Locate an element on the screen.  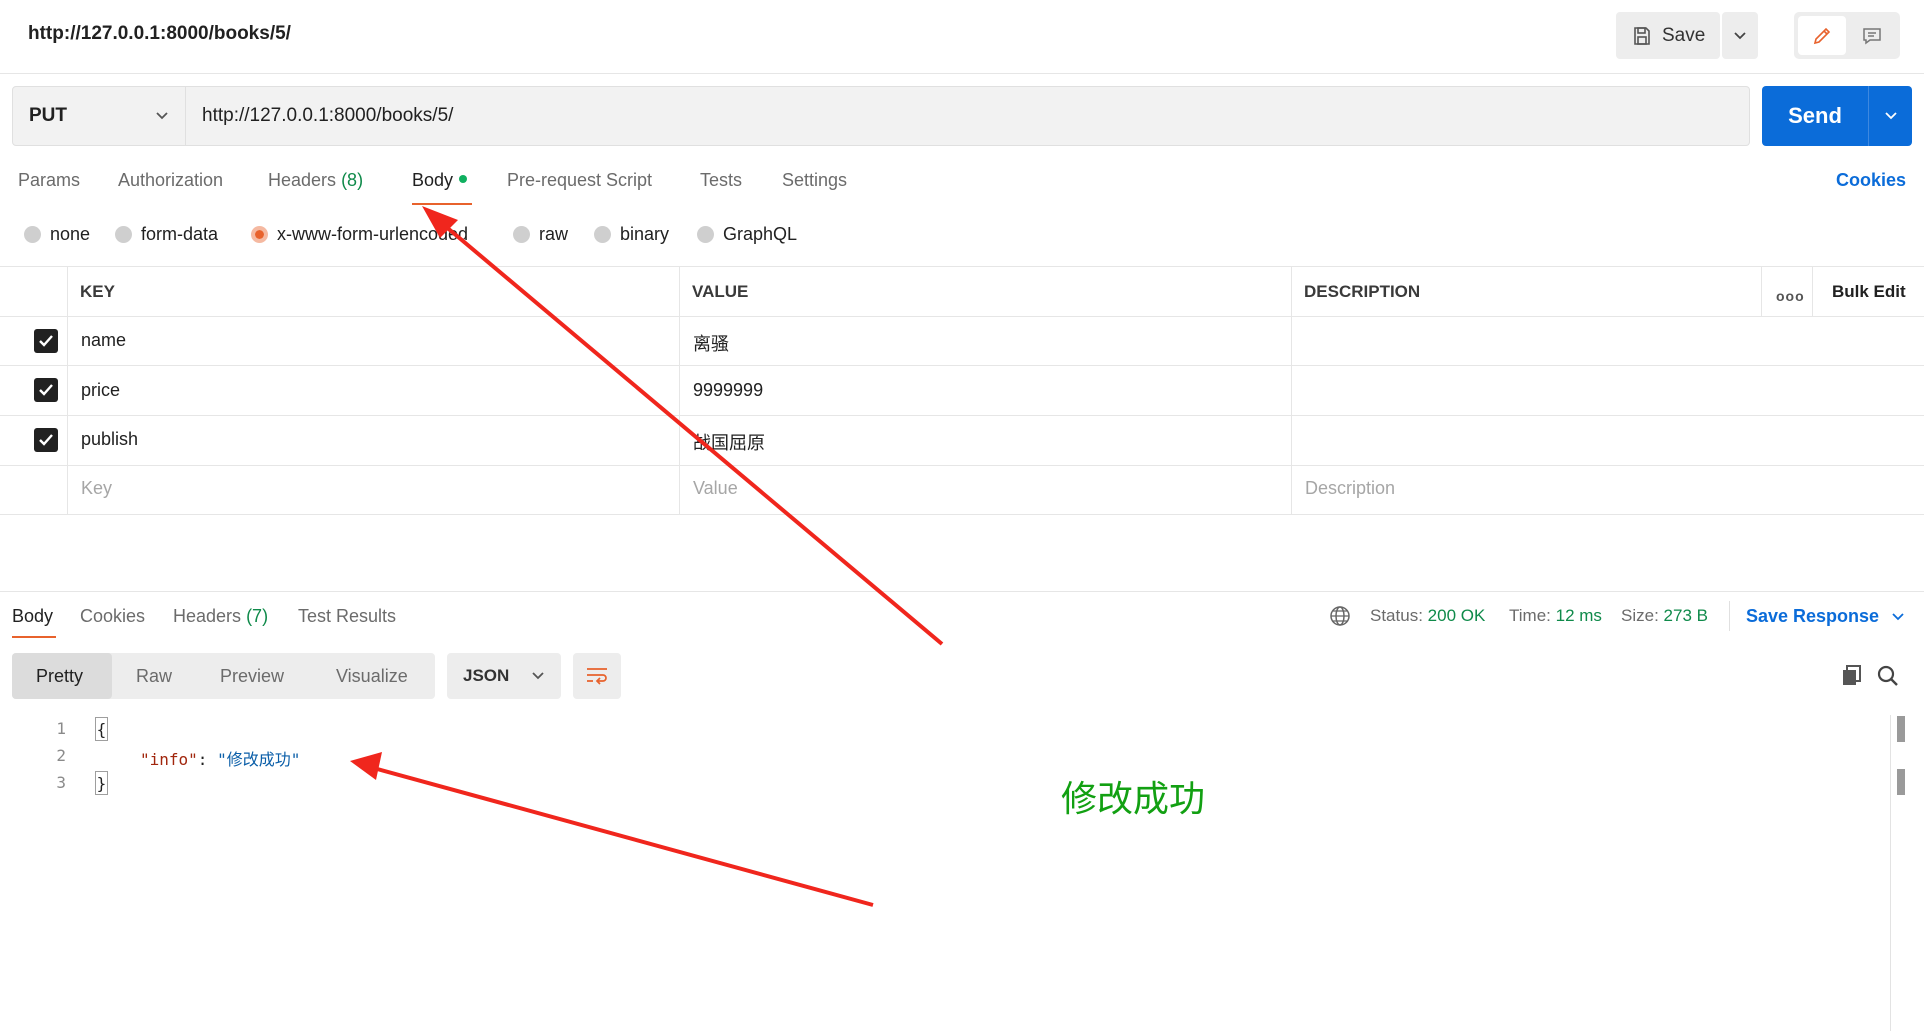
size-value: 273 B is located at coordinates (1685, 615).